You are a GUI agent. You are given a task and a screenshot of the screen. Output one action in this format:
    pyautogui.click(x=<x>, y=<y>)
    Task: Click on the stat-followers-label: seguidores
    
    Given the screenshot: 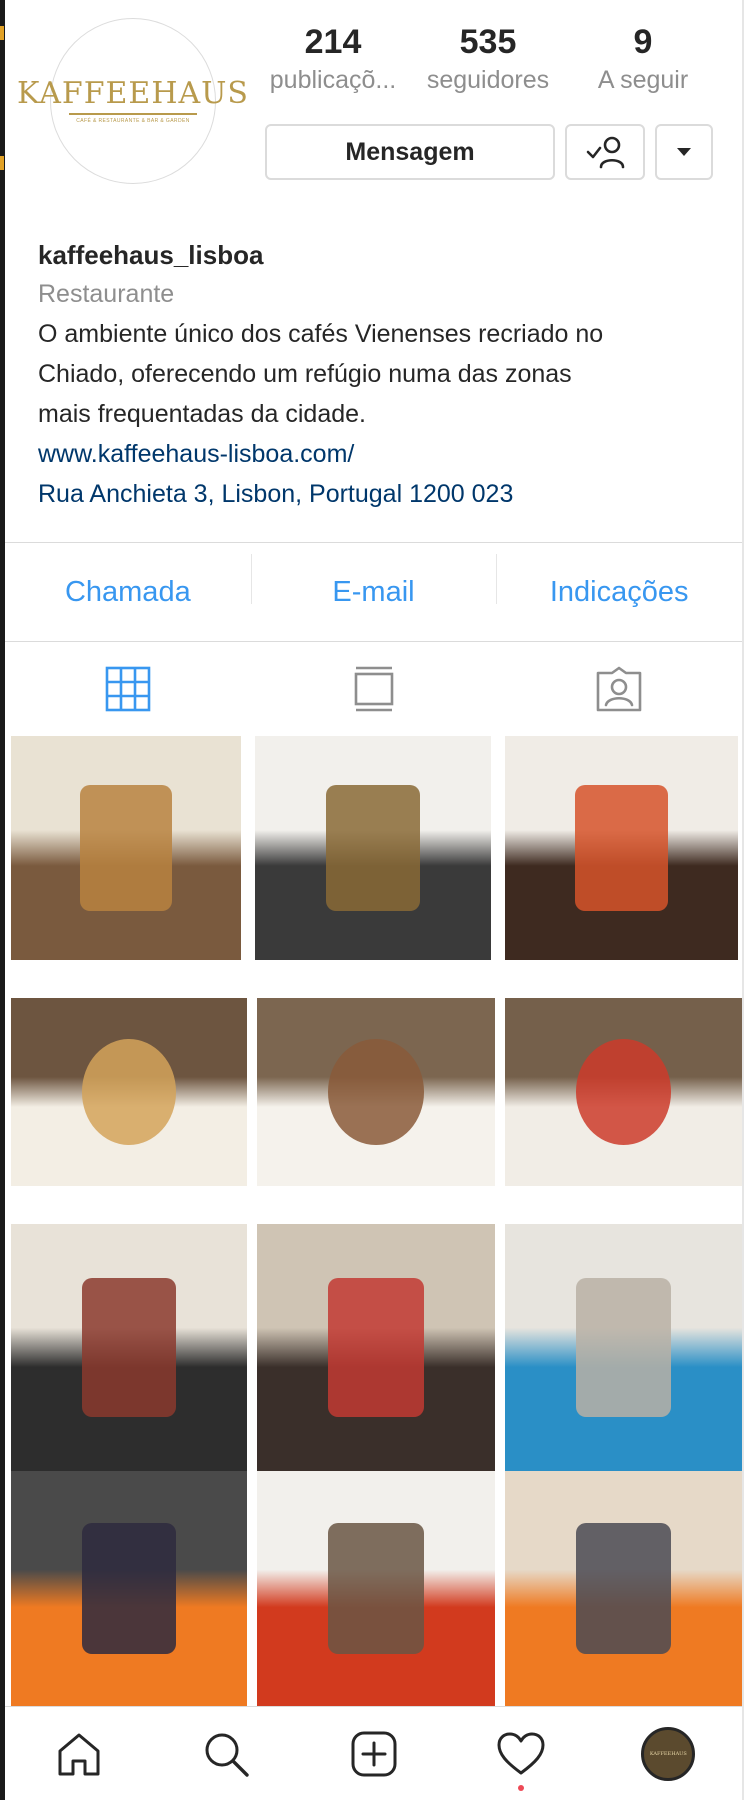 What is the action you would take?
    pyautogui.click(x=488, y=80)
    